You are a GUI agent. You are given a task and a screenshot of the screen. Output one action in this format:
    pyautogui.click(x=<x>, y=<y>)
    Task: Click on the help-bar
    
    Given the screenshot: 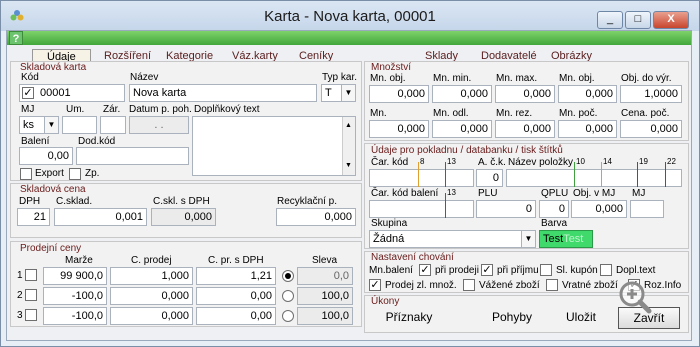 What is the action you would take?
    pyautogui.click(x=349, y=38)
    